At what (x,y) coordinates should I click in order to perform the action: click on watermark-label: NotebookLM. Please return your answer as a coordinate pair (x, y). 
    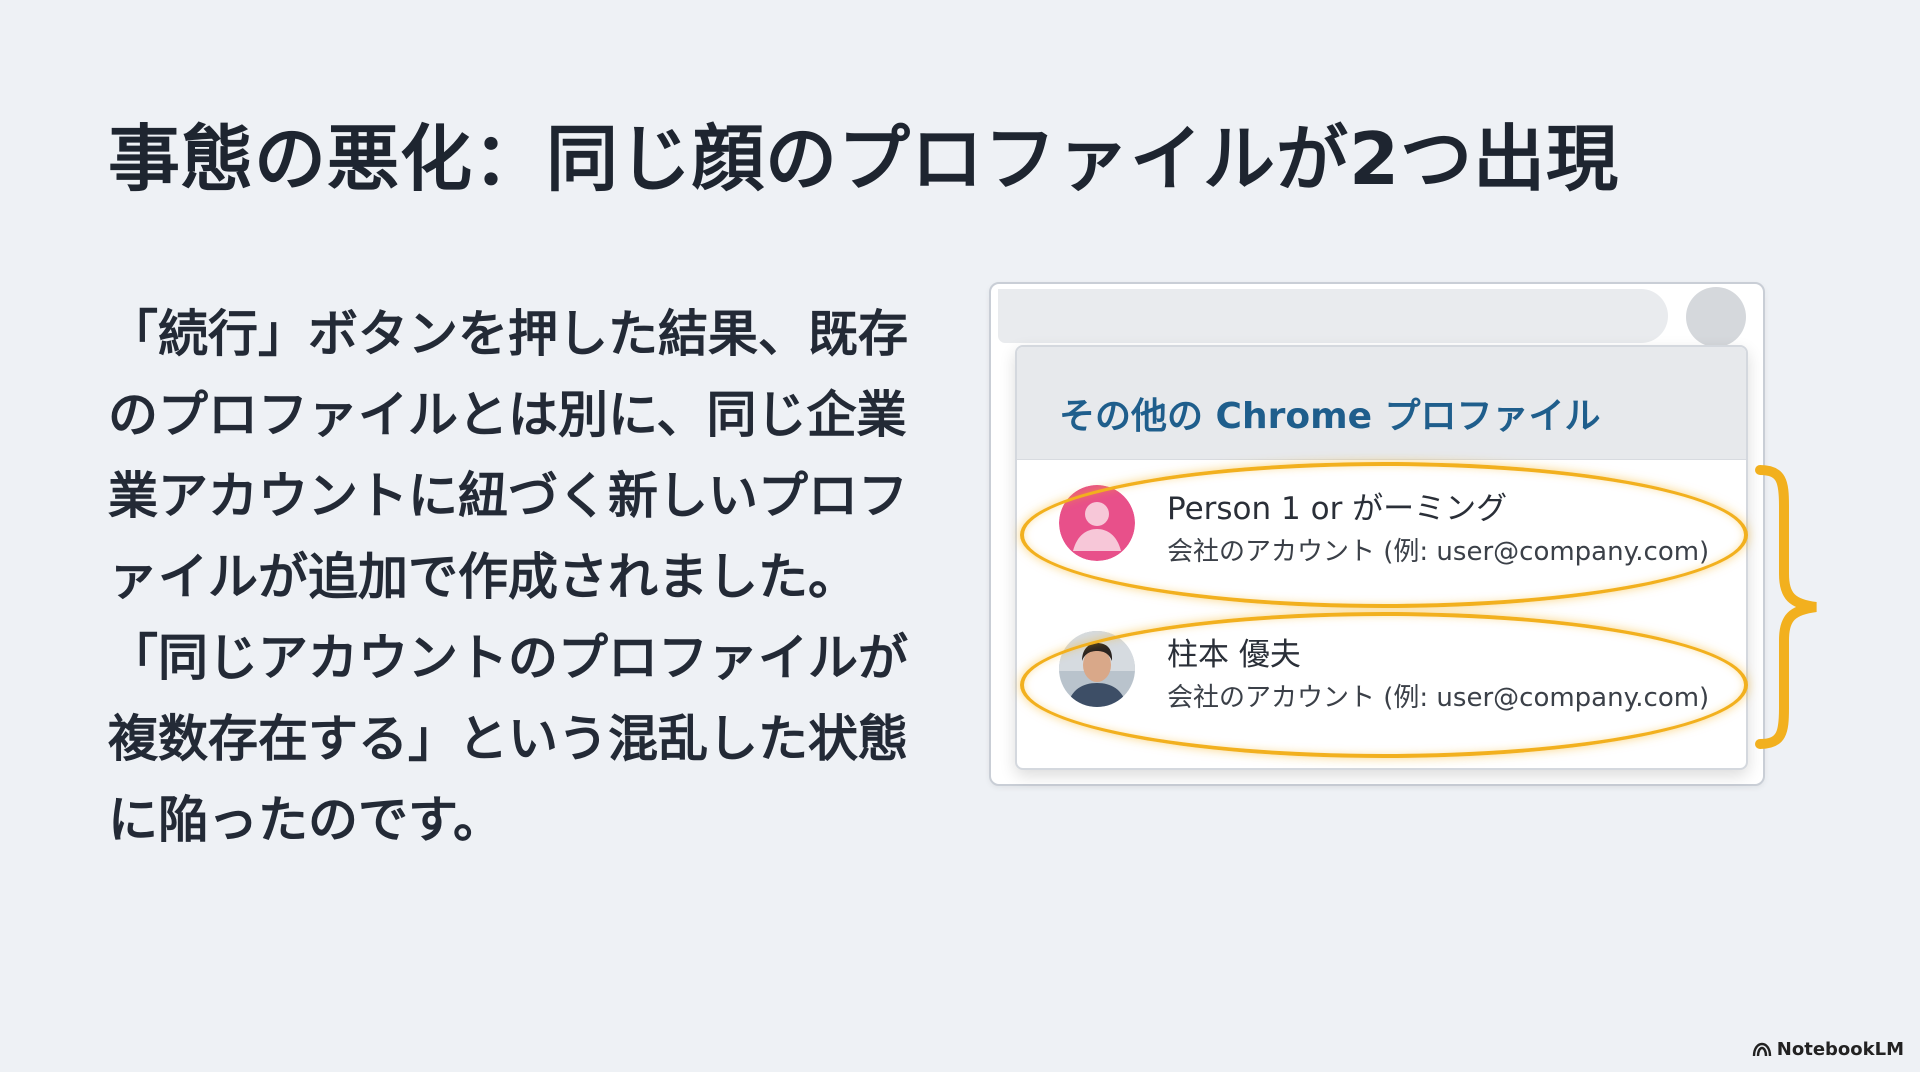
    Looking at the image, I should click on (1840, 1049).